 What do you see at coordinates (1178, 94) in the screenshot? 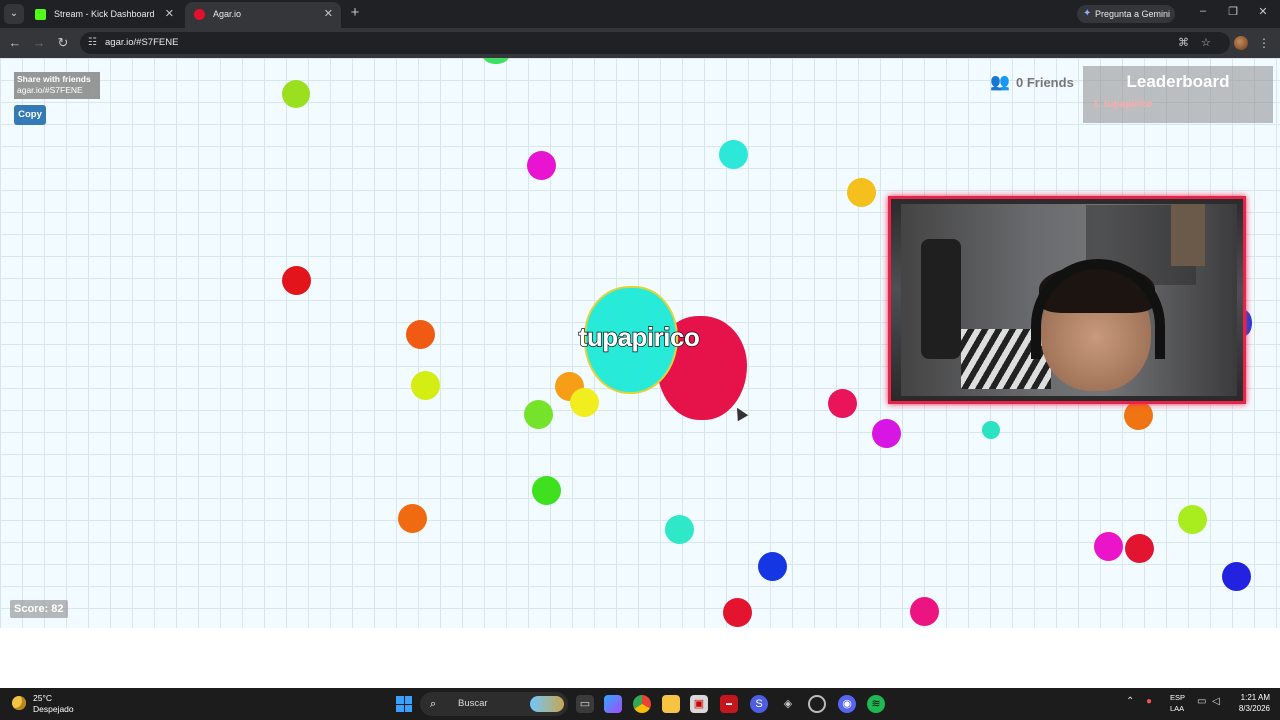
I see `leaderboard: Leaderboard 1. tupapirico` at bounding box center [1178, 94].